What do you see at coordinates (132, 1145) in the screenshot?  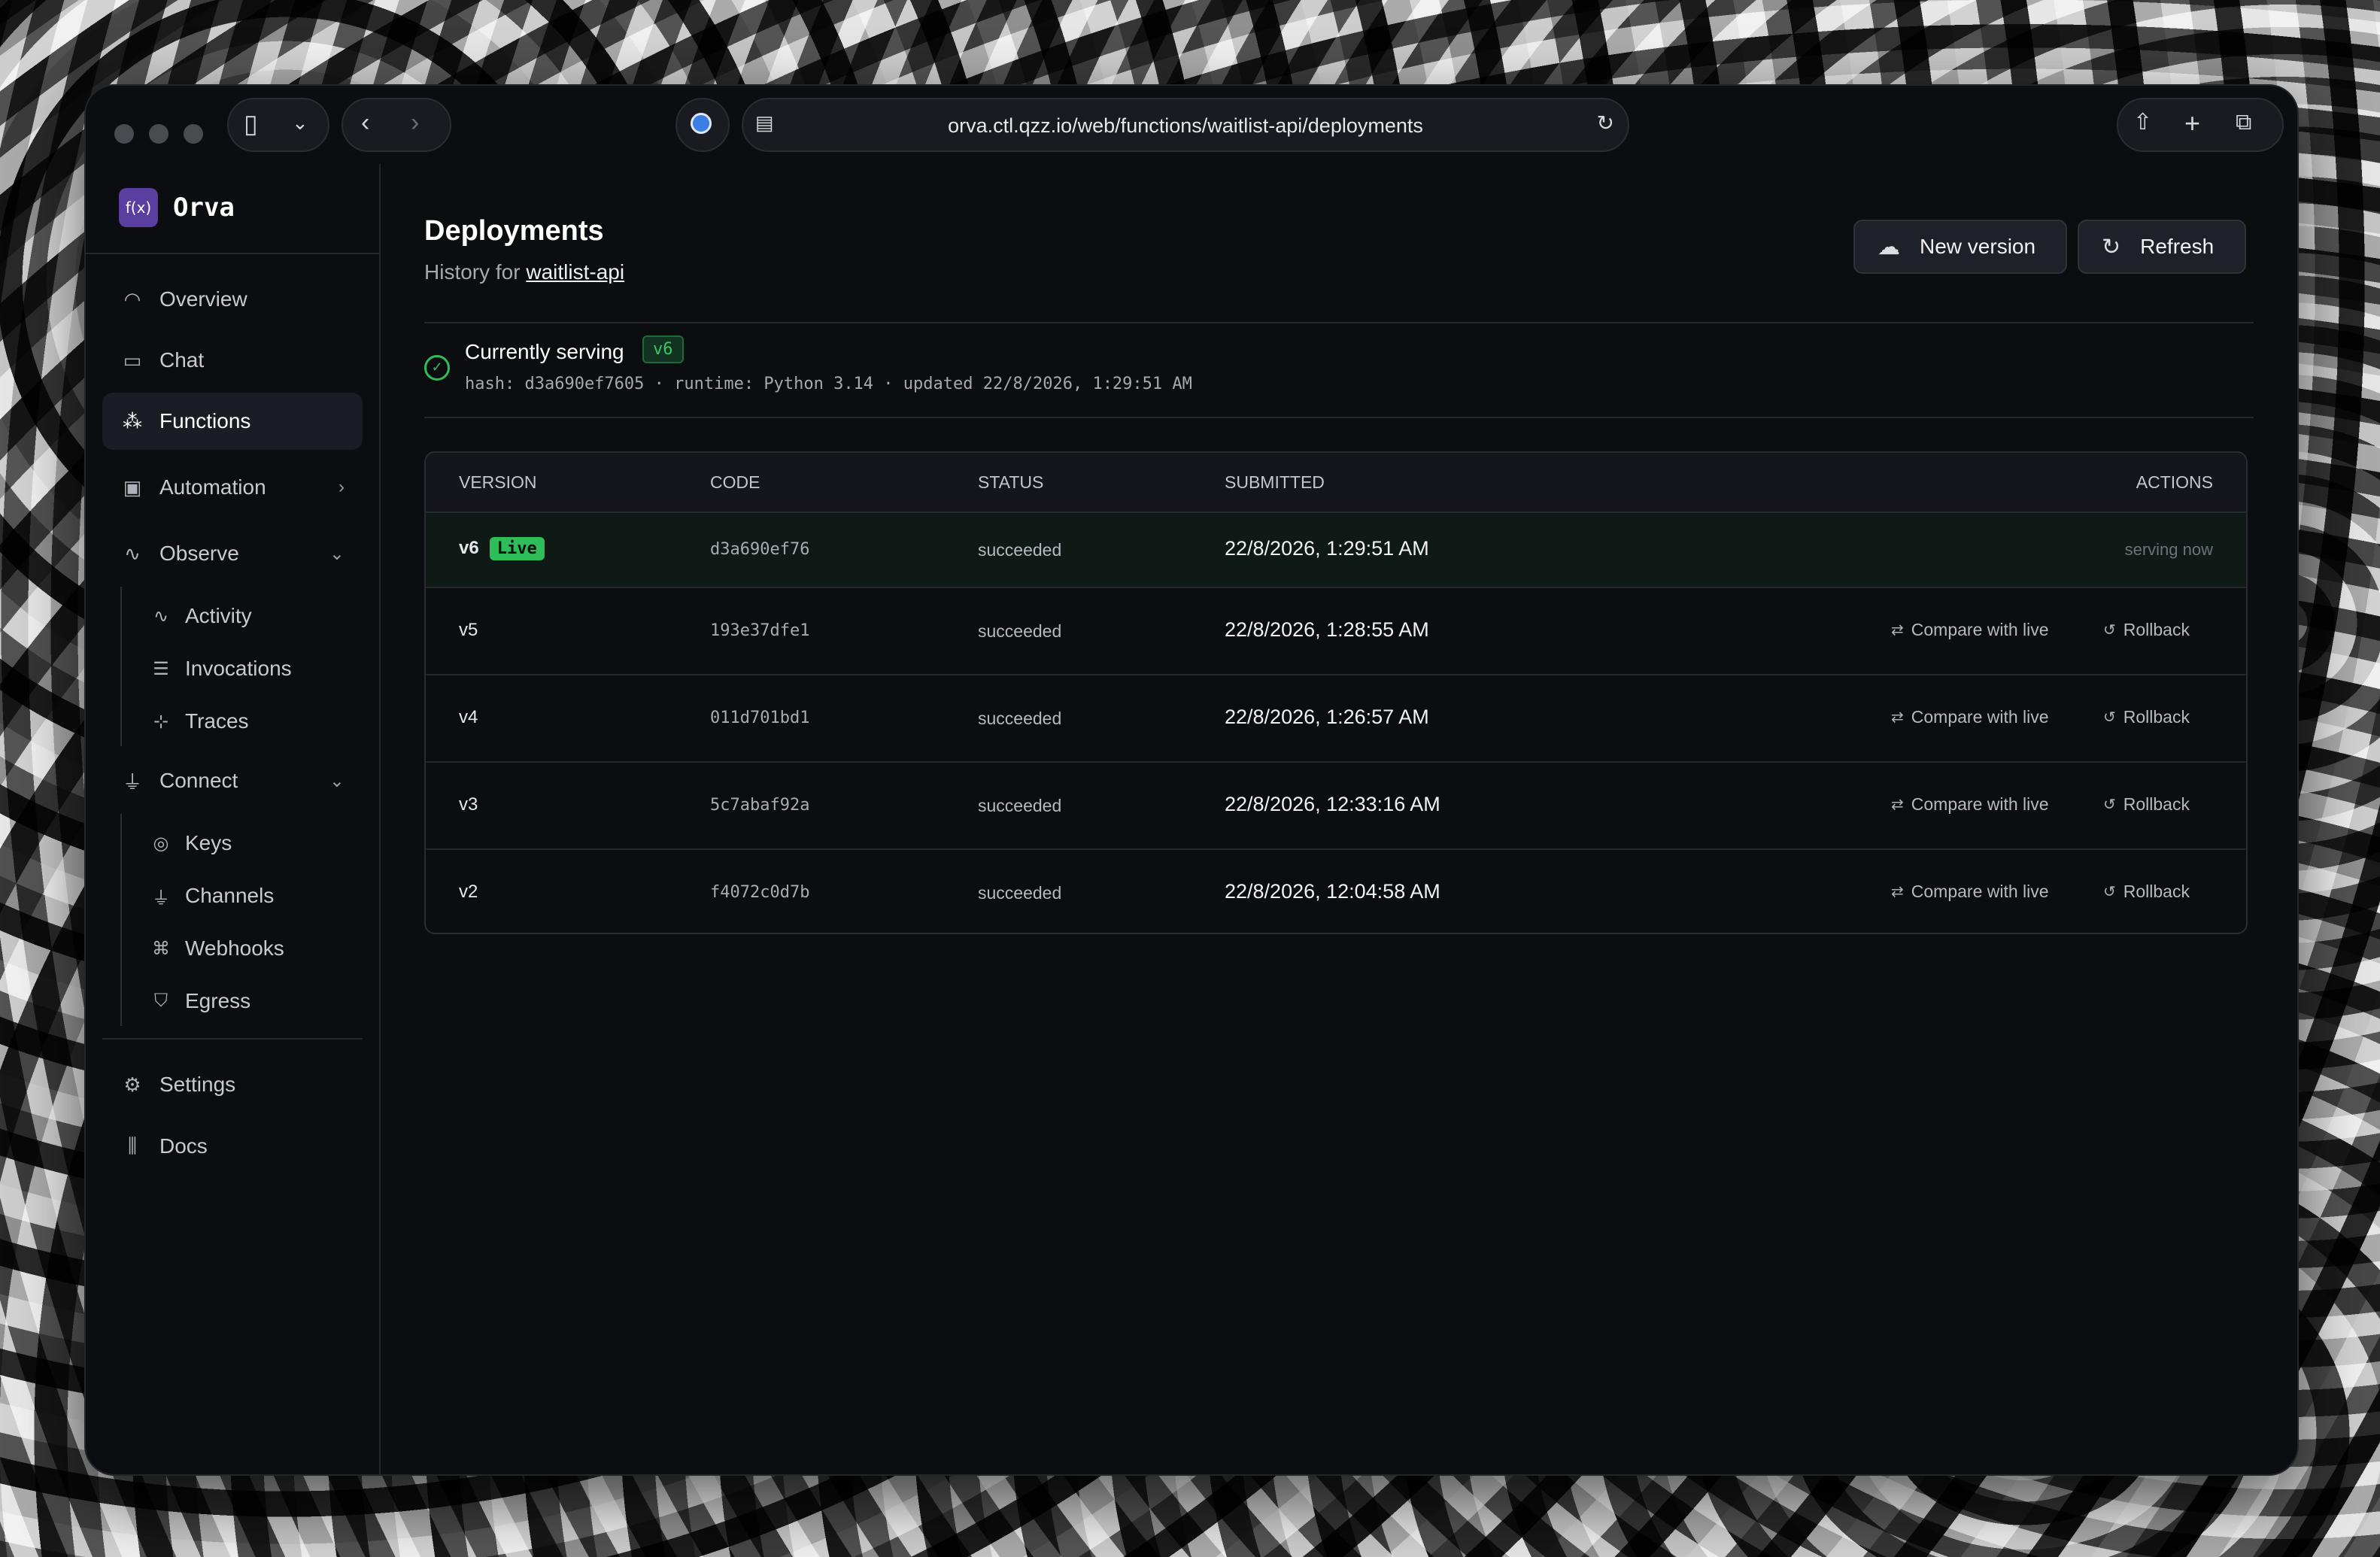 I see `library-icon: ⫼` at bounding box center [132, 1145].